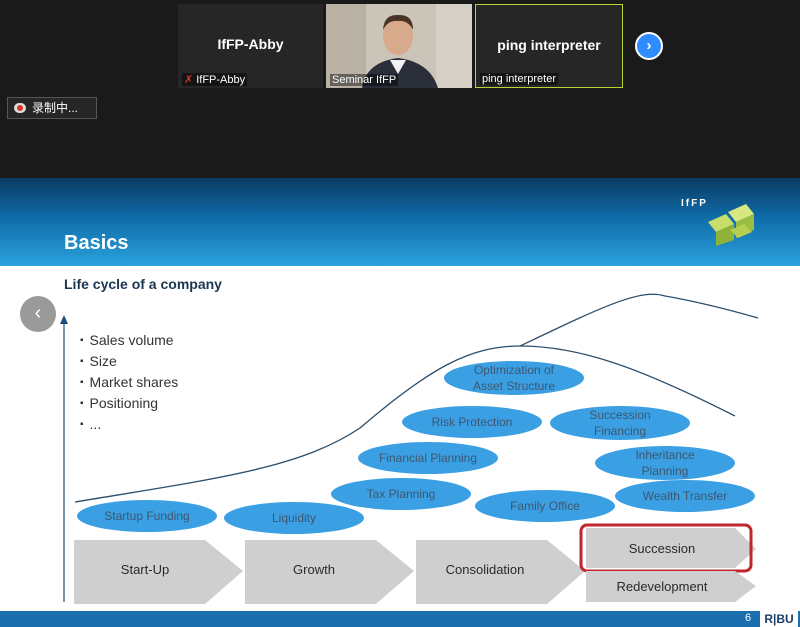 Image resolution: width=800 pixels, height=627 pixels. What do you see at coordinates (514, 386) in the screenshot?
I see `service-label: Asset Structure` at bounding box center [514, 386].